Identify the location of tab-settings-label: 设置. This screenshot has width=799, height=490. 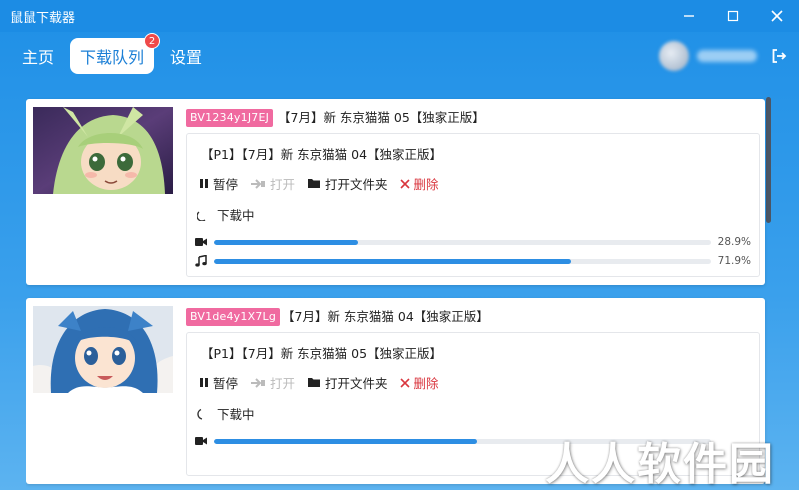
(186, 57).